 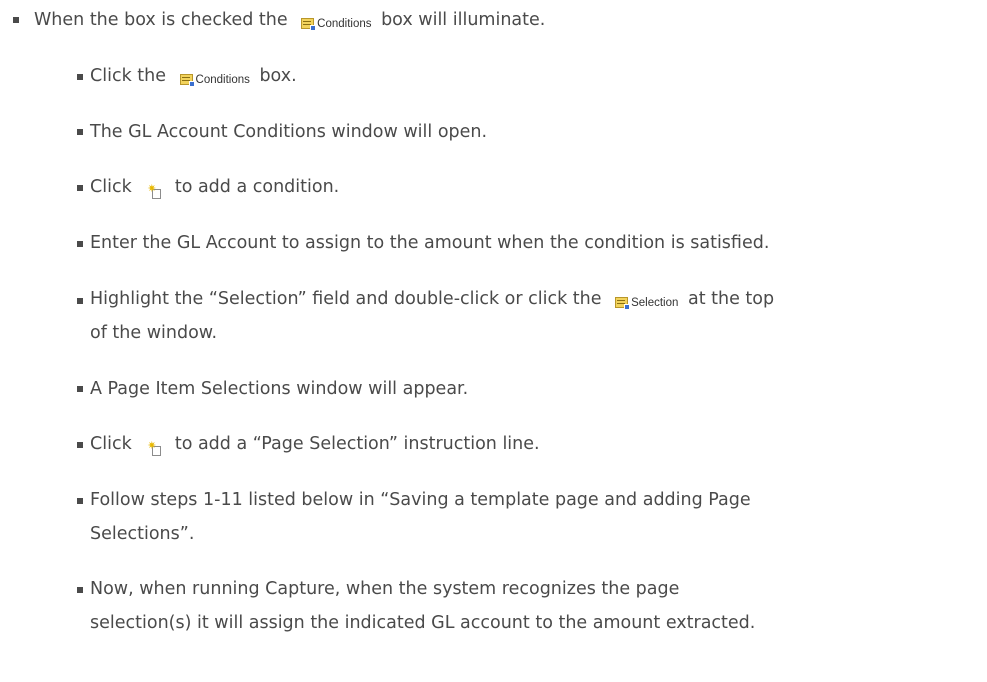 I want to click on list-item: Click the Conditions box., so click(x=193, y=76).